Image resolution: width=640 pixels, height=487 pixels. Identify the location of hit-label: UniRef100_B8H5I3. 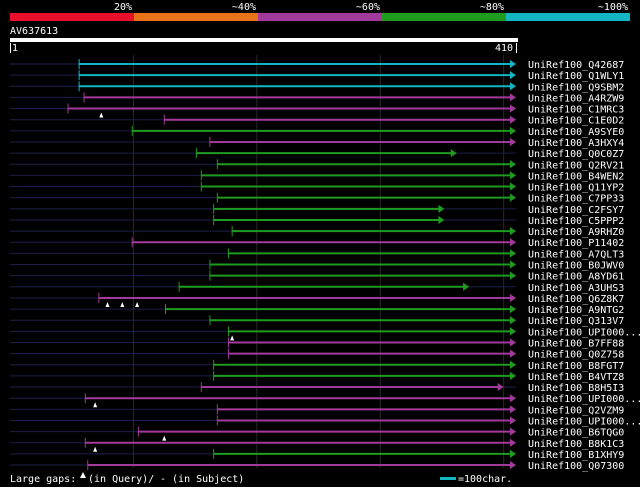
(576, 388).